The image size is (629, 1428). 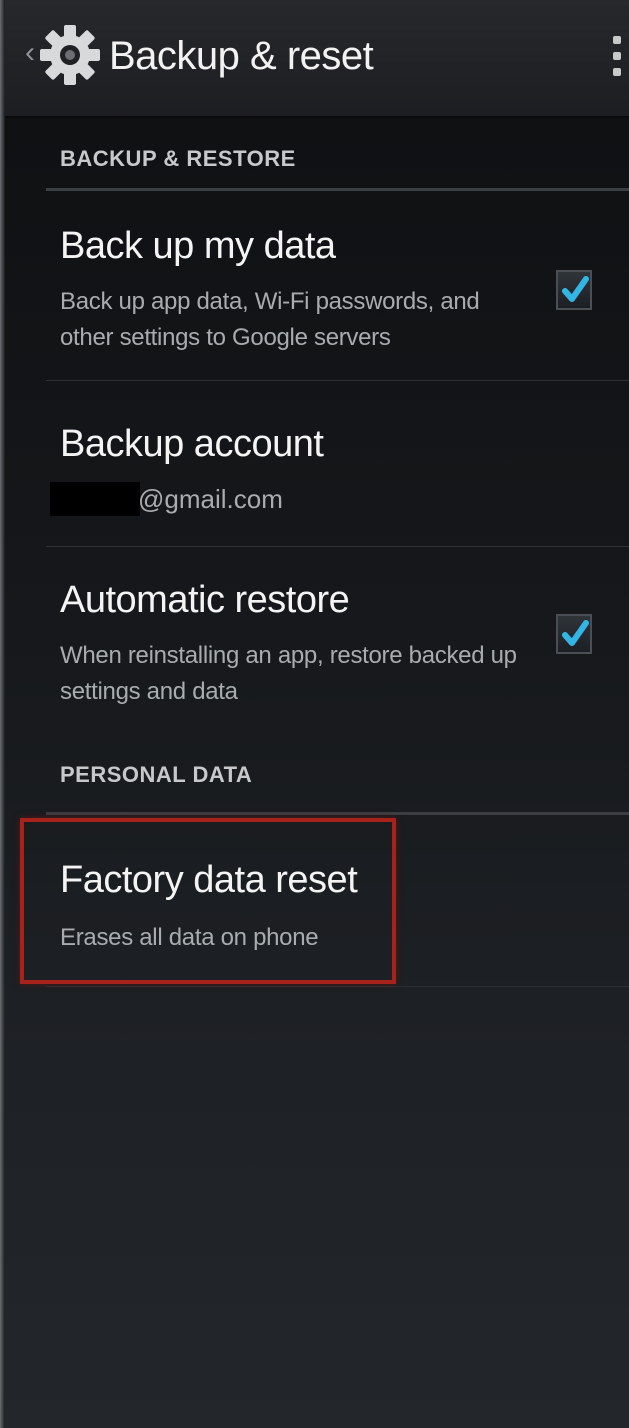 I want to click on back-up-my-data-checkbox, so click(x=574, y=290).